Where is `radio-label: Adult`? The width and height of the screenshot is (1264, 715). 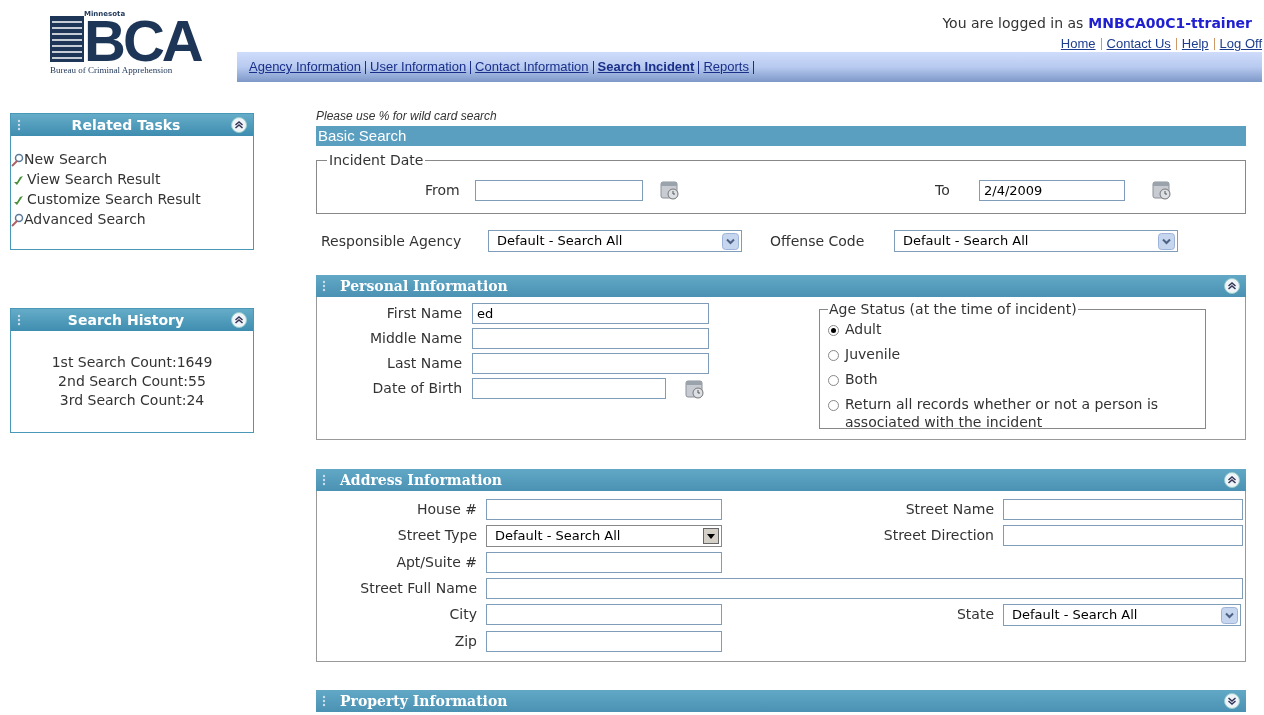
radio-label: Adult is located at coordinates (863, 329).